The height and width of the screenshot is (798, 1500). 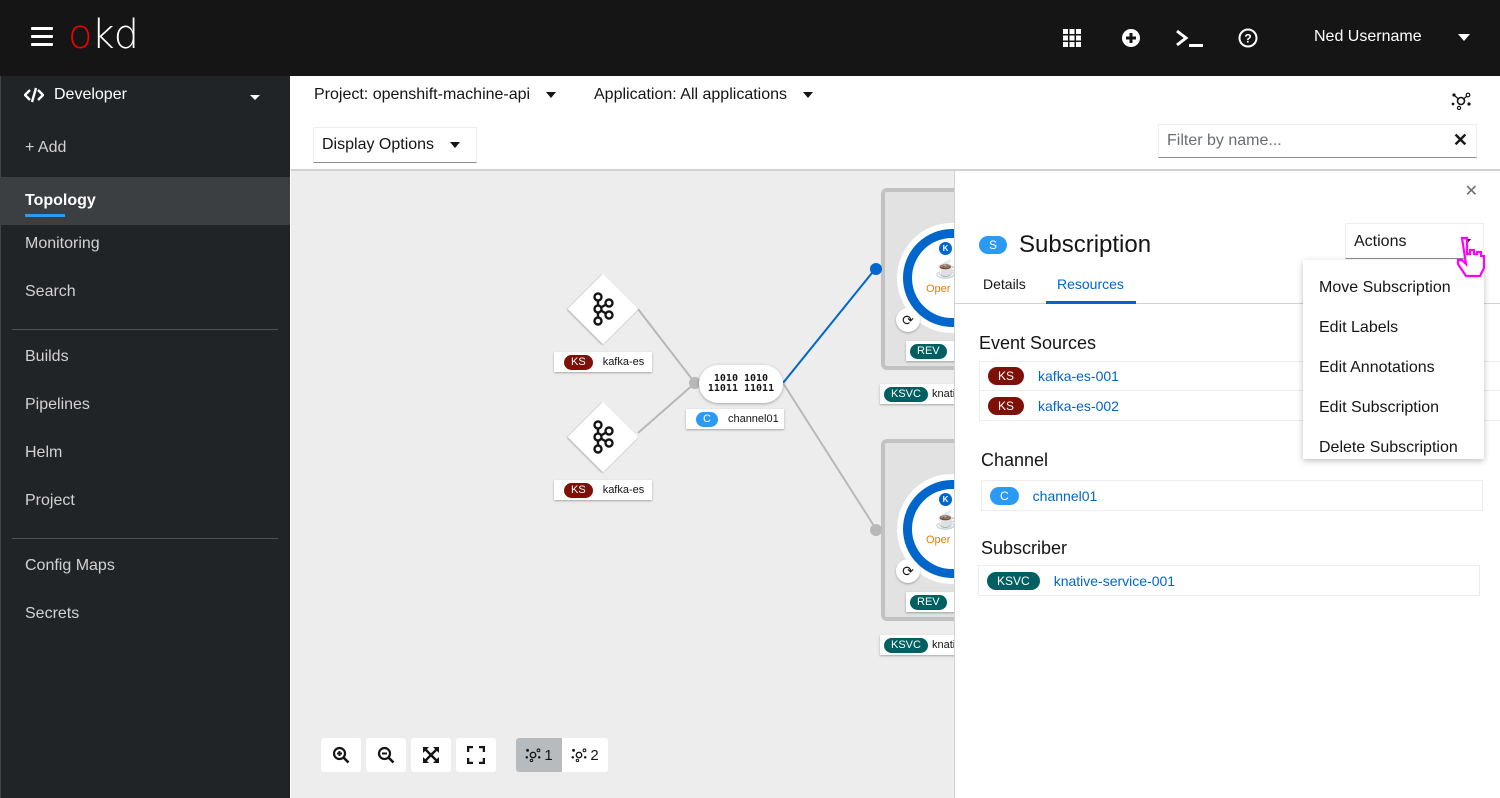 I want to click on active-tab-indicator, so click(x=1091, y=302).